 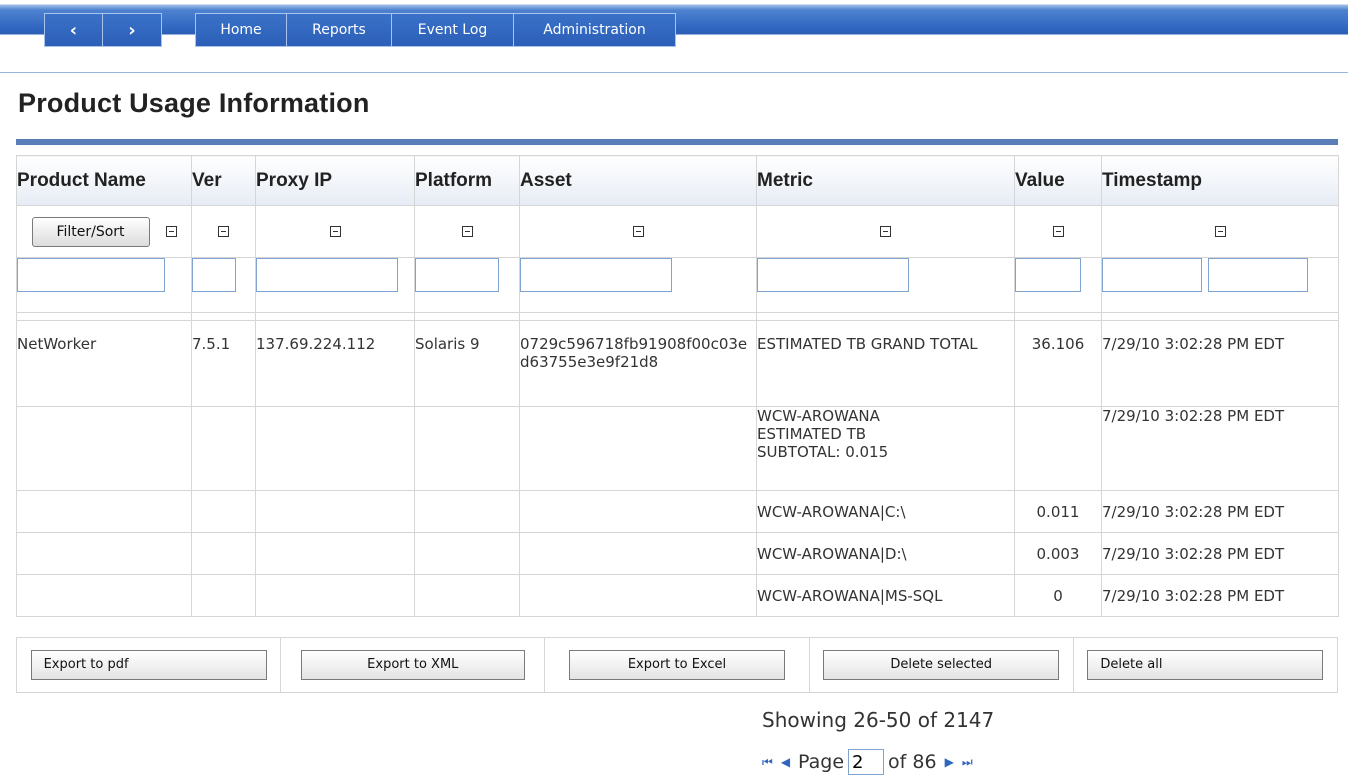 What do you see at coordinates (1220, 180) in the screenshot?
I see `col-header-timestamp: Timestamp` at bounding box center [1220, 180].